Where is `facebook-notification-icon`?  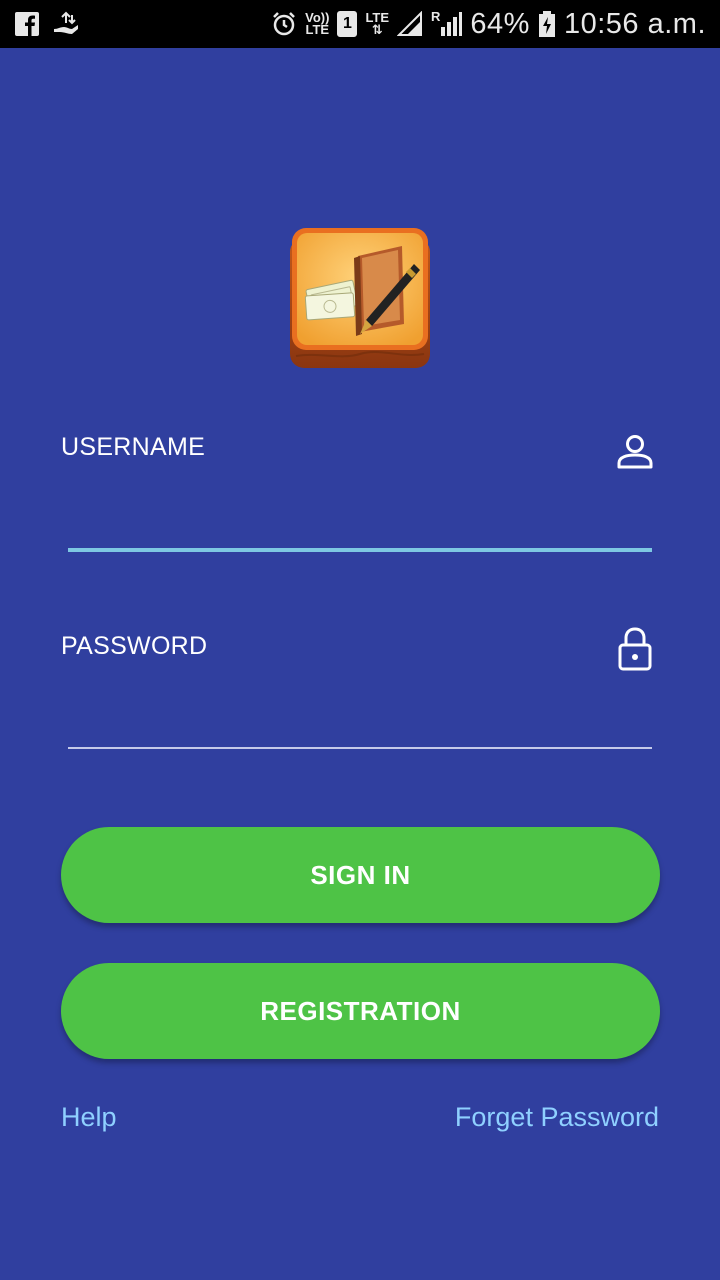 facebook-notification-icon is located at coordinates (27, 24).